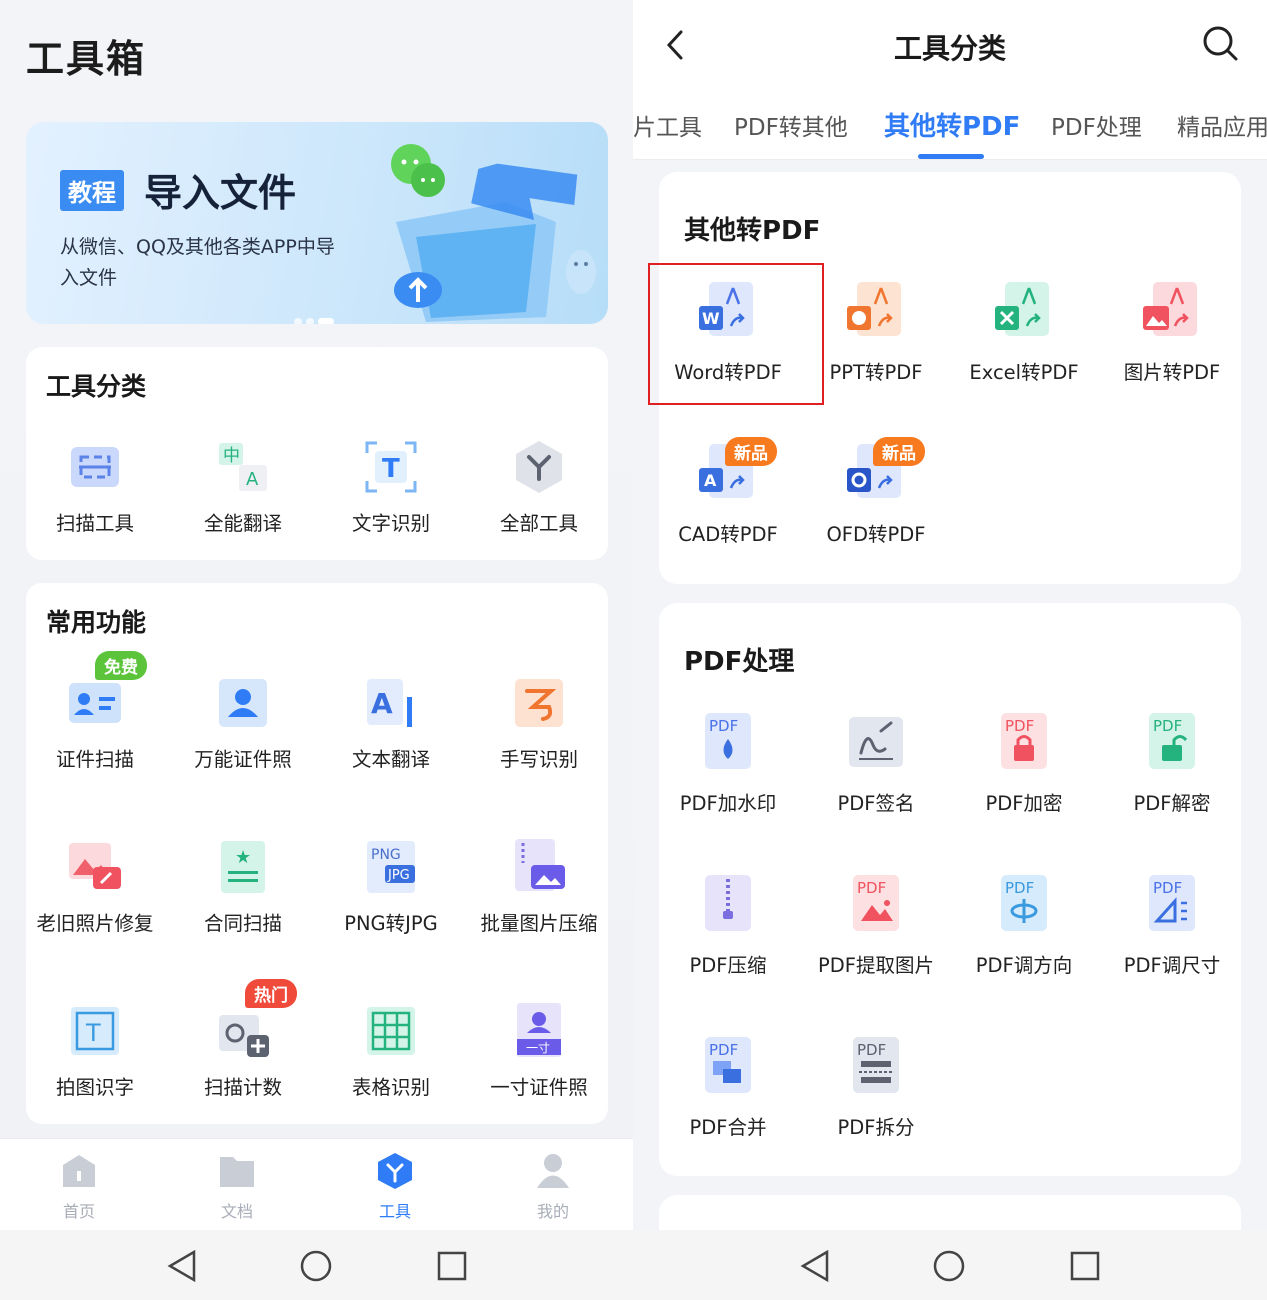  Describe the element at coordinates (739, 662) in the screenshot. I see `section-title: PDF处理` at that location.